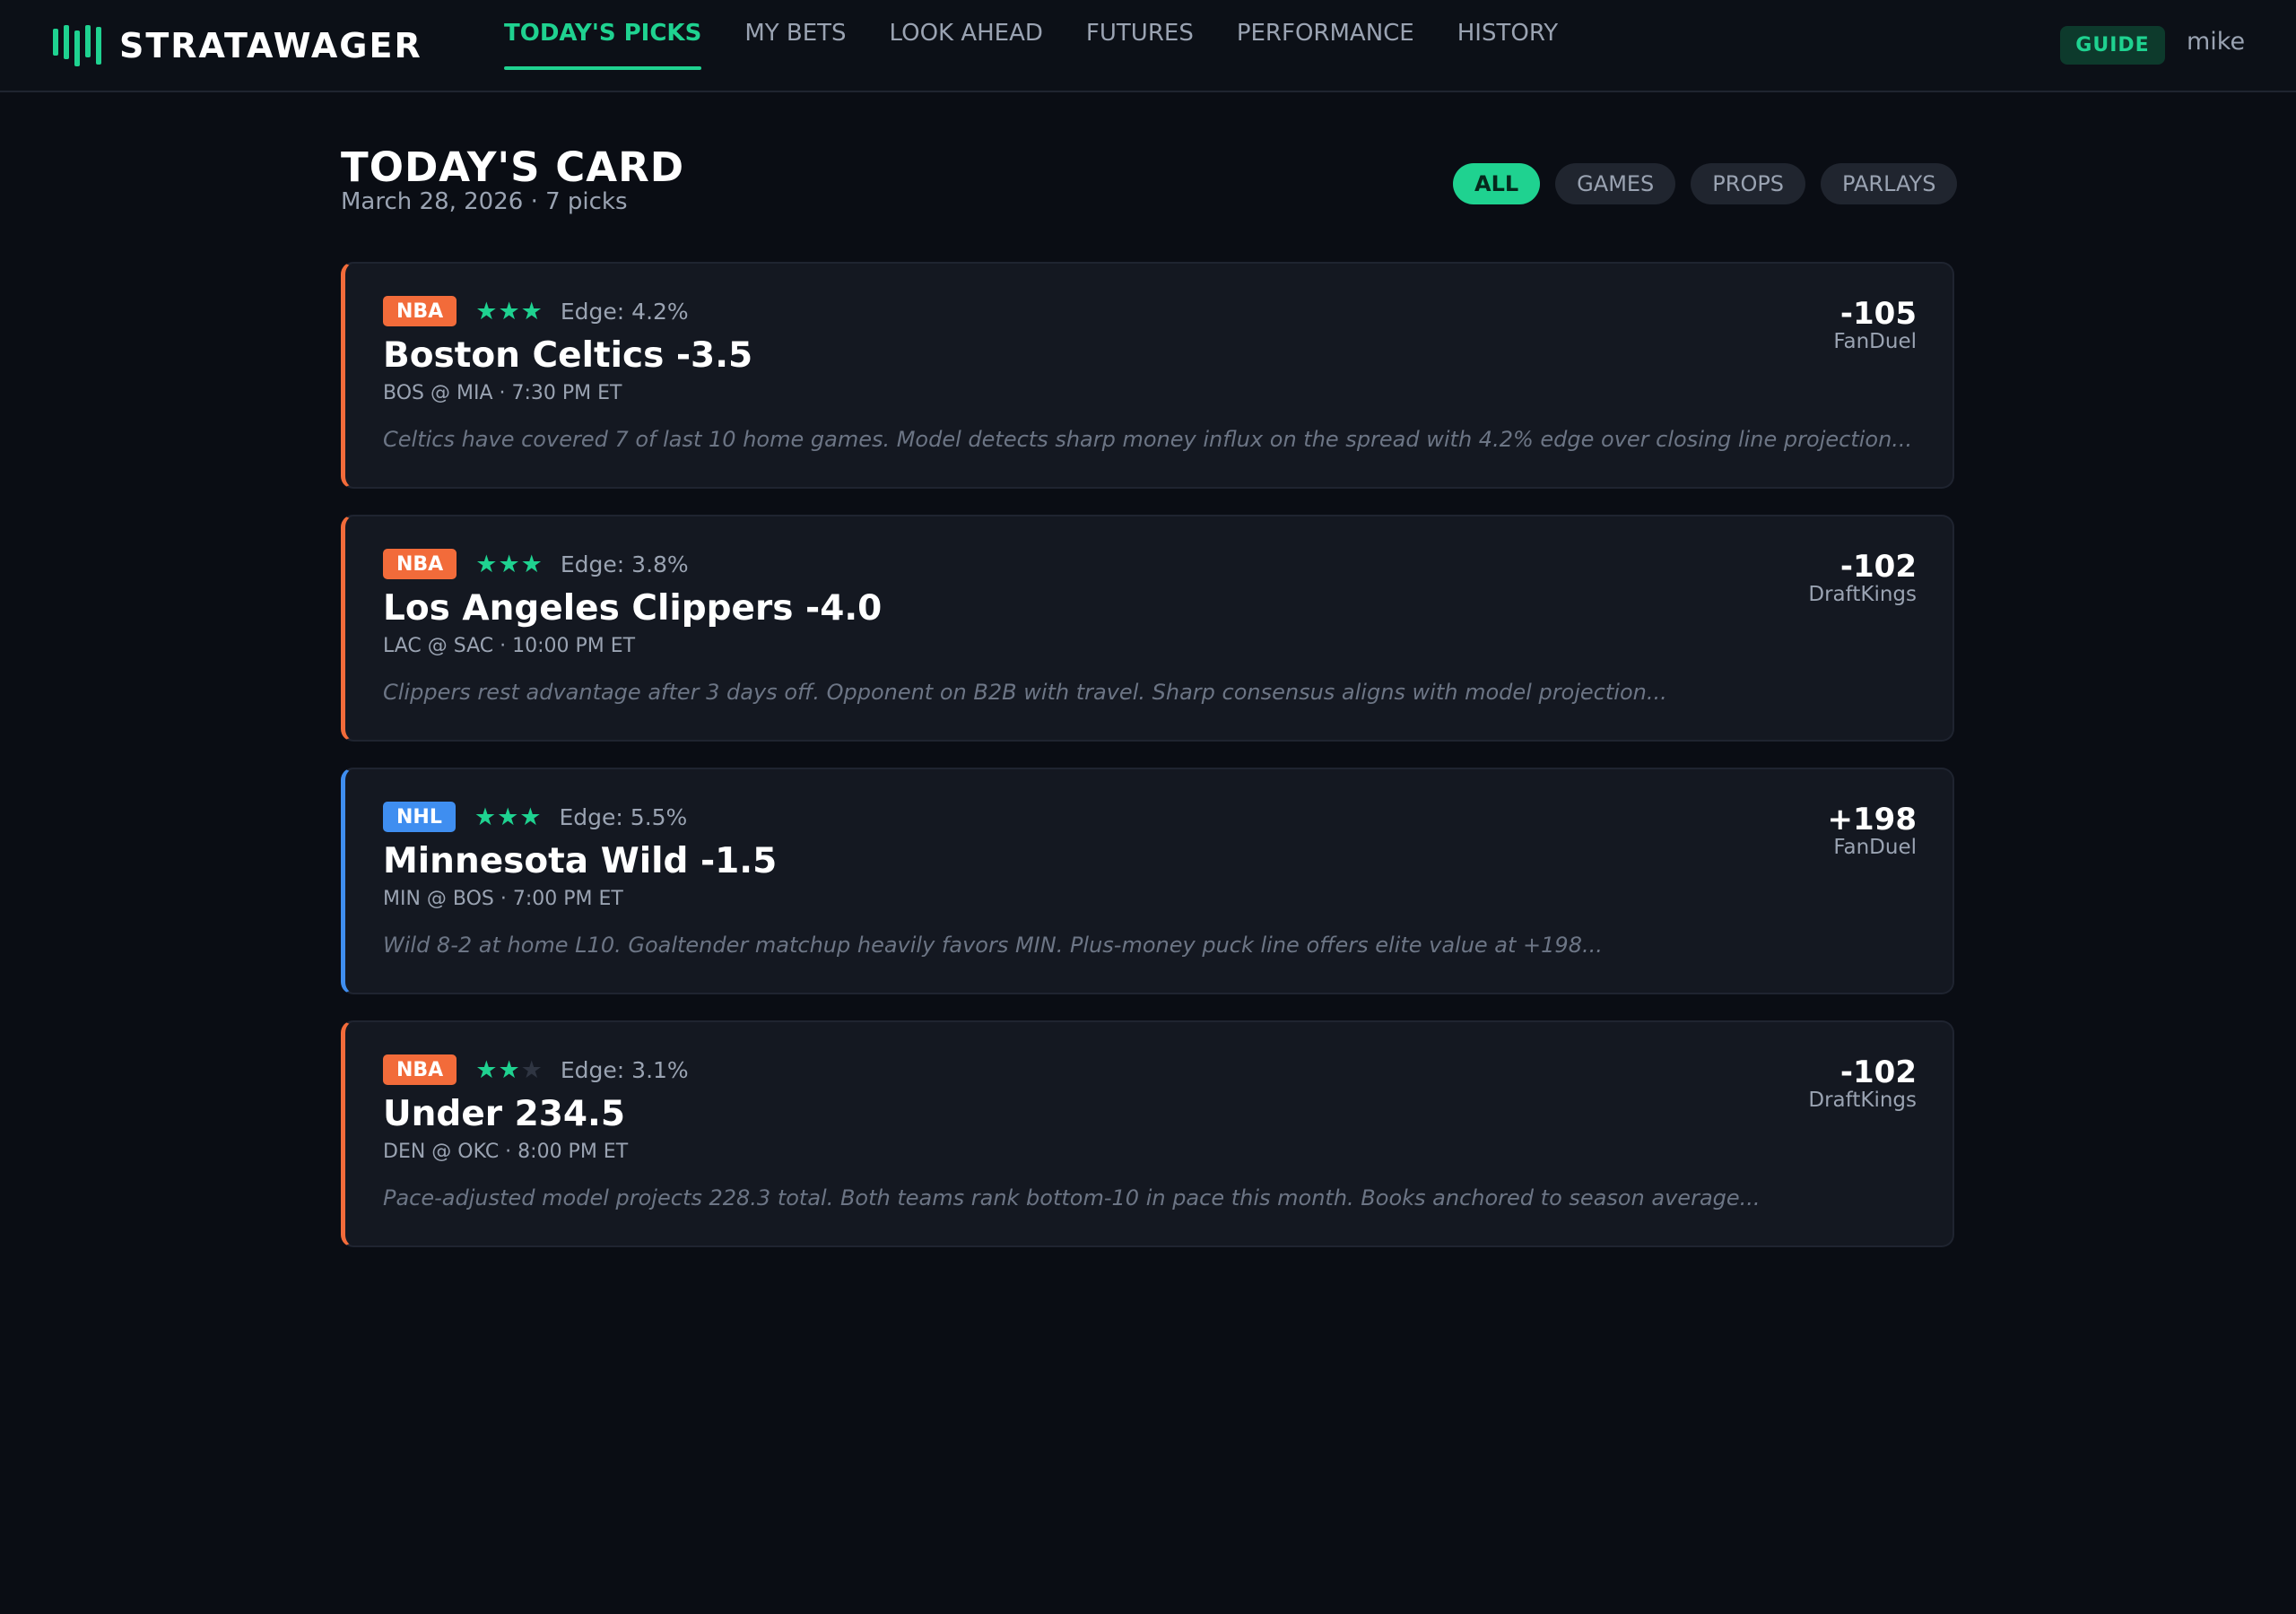 This screenshot has width=2296, height=1614. I want to click on guide-button: GUIDE, so click(2112, 45).